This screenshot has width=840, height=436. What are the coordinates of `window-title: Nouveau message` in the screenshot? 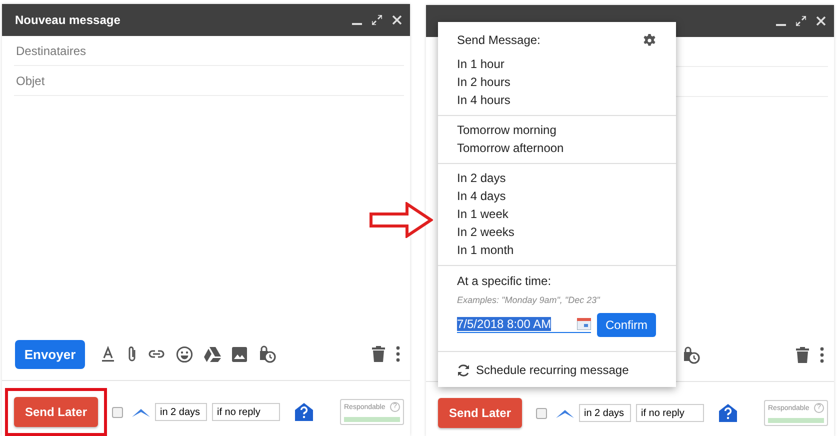 It's located at (68, 20).